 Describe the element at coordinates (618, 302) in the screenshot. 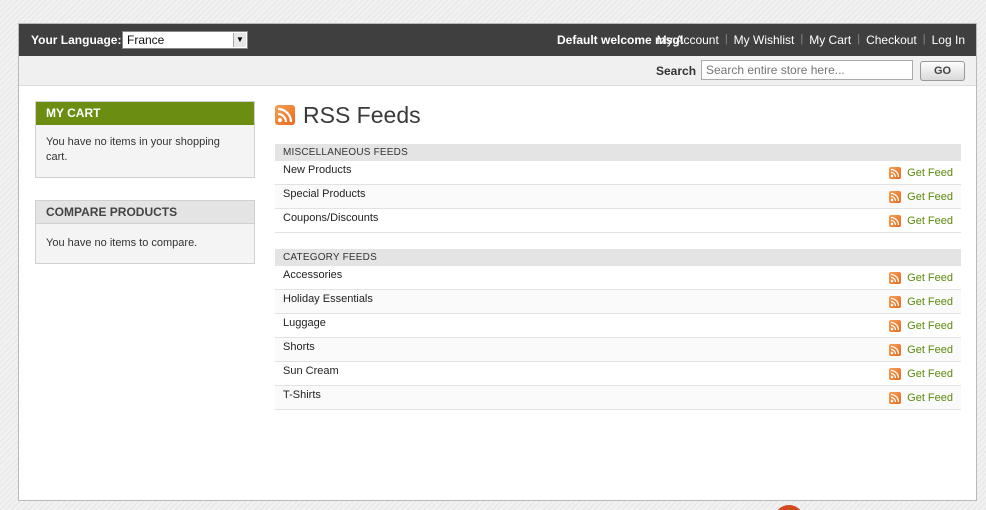

I see `feed-row: Holiday Essentials Get Feed` at that location.